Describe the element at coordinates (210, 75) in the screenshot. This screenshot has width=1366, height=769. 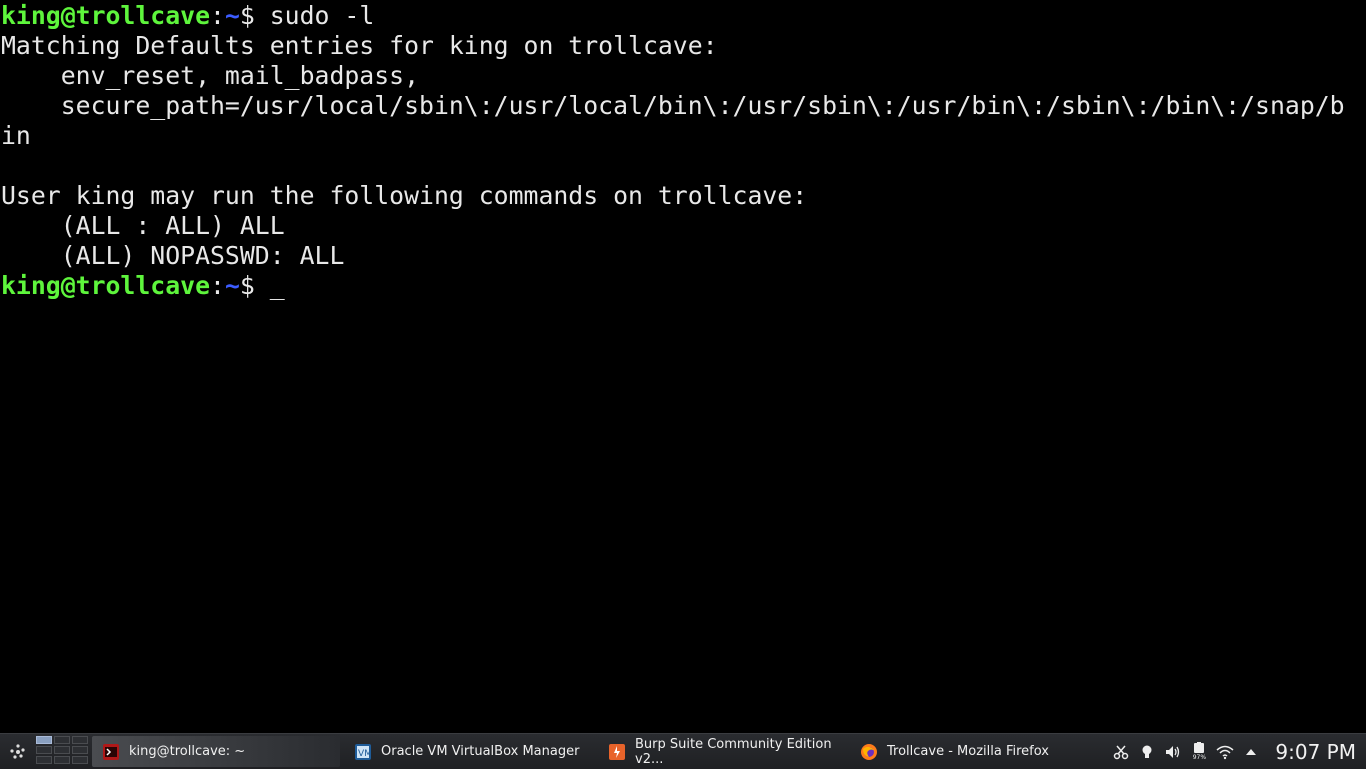
I see `output-line: env_reset, mail_badpass,` at that location.